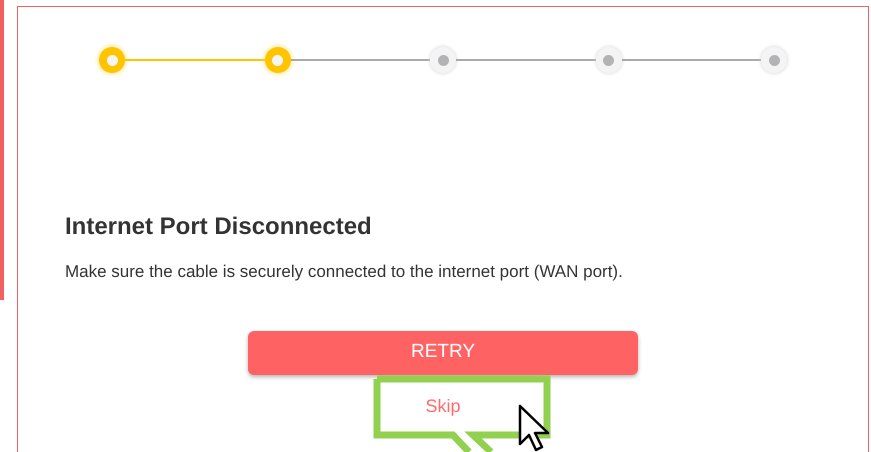  What do you see at coordinates (344, 272) in the screenshot?
I see `instruction-text: Make sure the cable is securely connected to the internet port (WAN port).` at bounding box center [344, 272].